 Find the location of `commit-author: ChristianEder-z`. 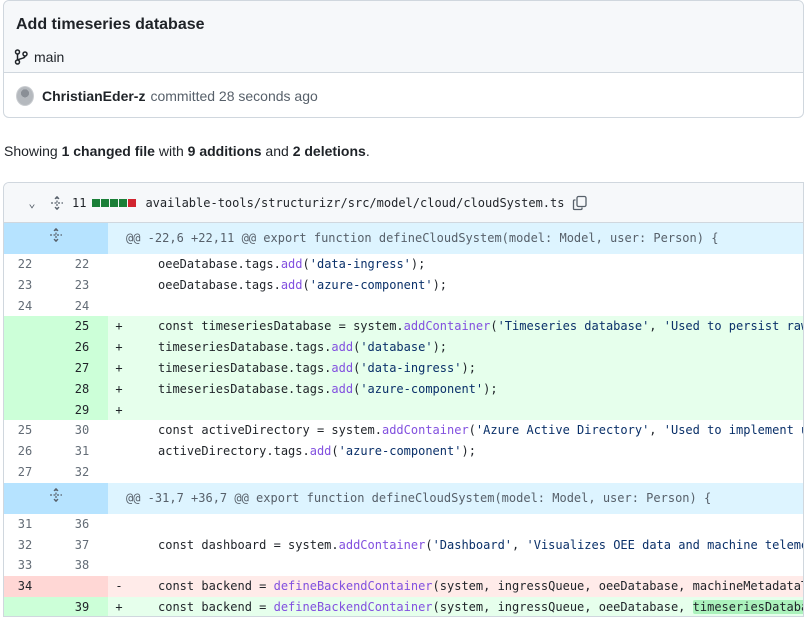

commit-author: ChristianEder-z is located at coordinates (93, 96).